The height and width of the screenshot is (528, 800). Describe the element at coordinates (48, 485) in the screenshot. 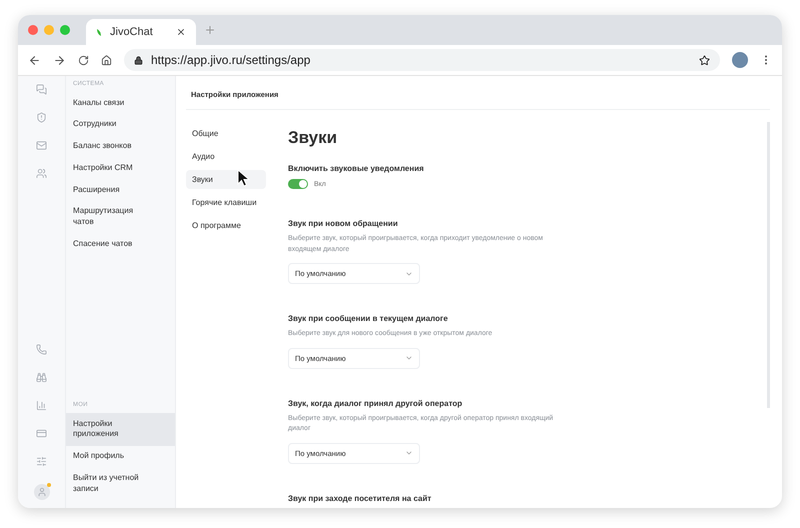

I see `notification-dot` at that location.